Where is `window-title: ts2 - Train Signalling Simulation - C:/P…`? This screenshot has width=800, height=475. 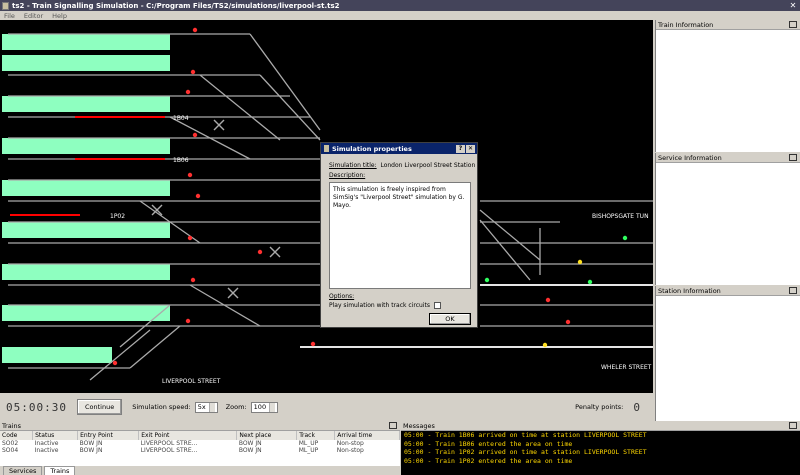 window-title: ts2 - Train Signalling Simulation - C:/P… is located at coordinates (176, 5).